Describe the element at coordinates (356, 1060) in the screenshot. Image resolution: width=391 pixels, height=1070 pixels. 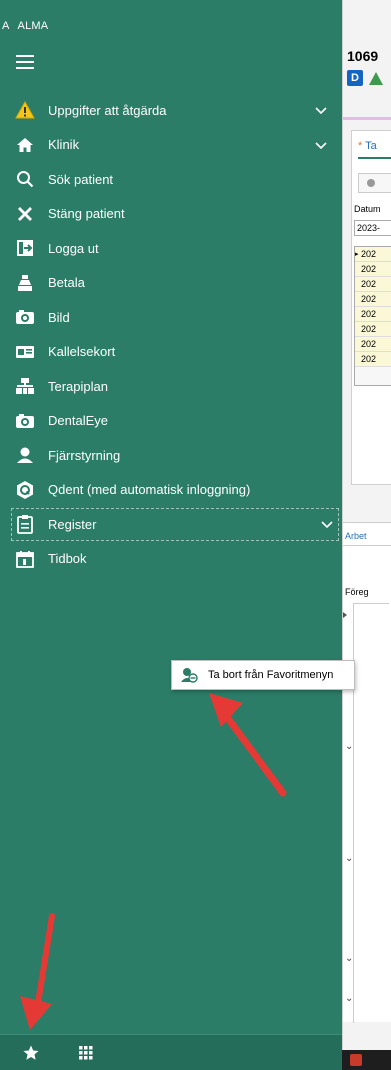
I see `taskbar-app-icon` at that location.